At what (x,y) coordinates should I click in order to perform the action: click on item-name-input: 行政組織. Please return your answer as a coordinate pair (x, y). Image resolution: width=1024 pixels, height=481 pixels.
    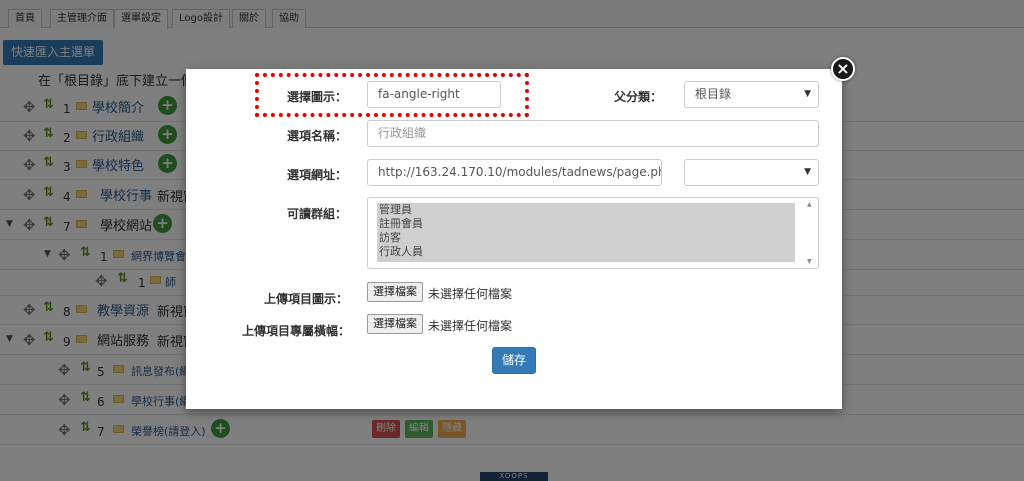
    Looking at the image, I should click on (593, 133).